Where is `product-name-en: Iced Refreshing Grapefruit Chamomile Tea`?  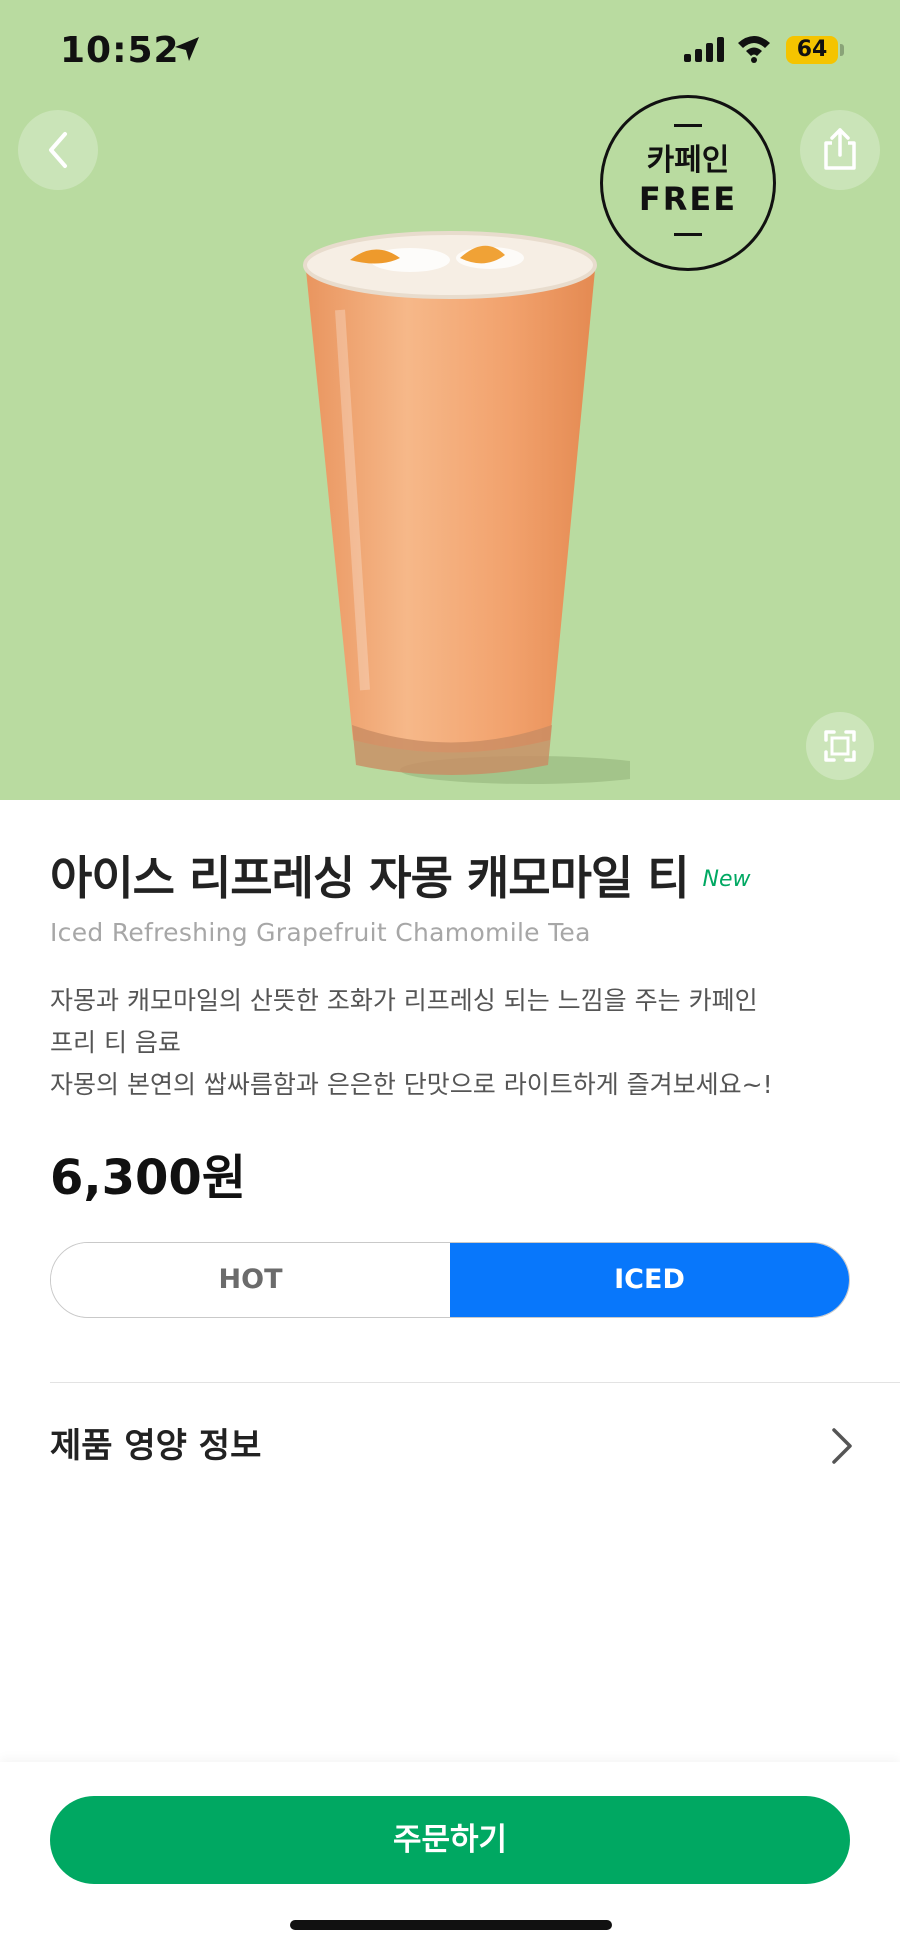
product-name-en: Iced Refreshing Grapefruit Chamomile Tea is located at coordinates (320, 932).